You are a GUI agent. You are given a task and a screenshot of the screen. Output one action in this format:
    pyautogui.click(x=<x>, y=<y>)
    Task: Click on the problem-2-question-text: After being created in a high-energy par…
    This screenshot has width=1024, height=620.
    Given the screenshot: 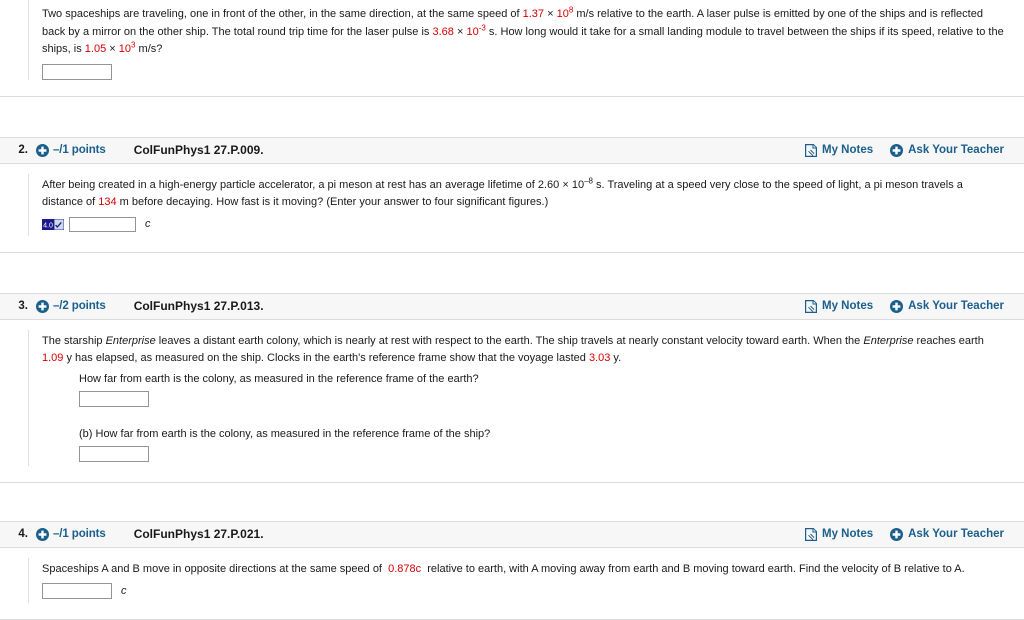 What is the action you would take?
    pyautogui.click(x=523, y=194)
    